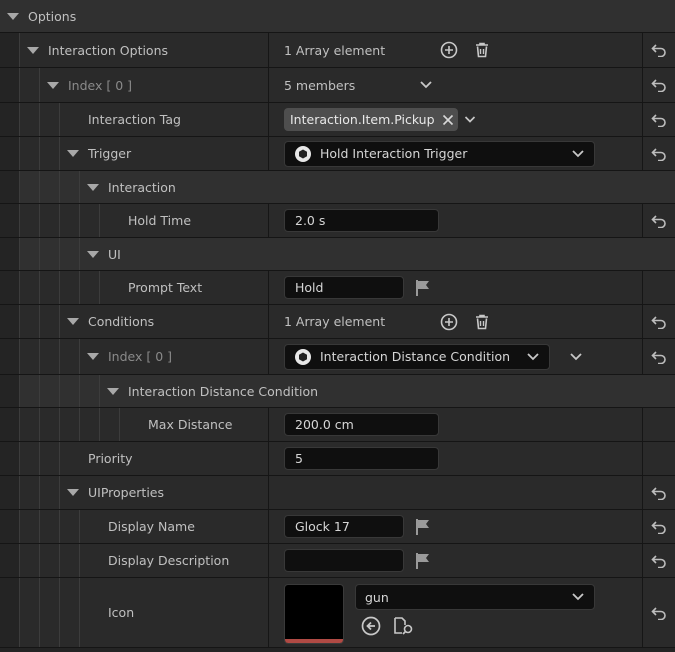 The width and height of the screenshot is (675, 652). What do you see at coordinates (160, 220) in the screenshot?
I see `hold-time-label: Hold Time` at bounding box center [160, 220].